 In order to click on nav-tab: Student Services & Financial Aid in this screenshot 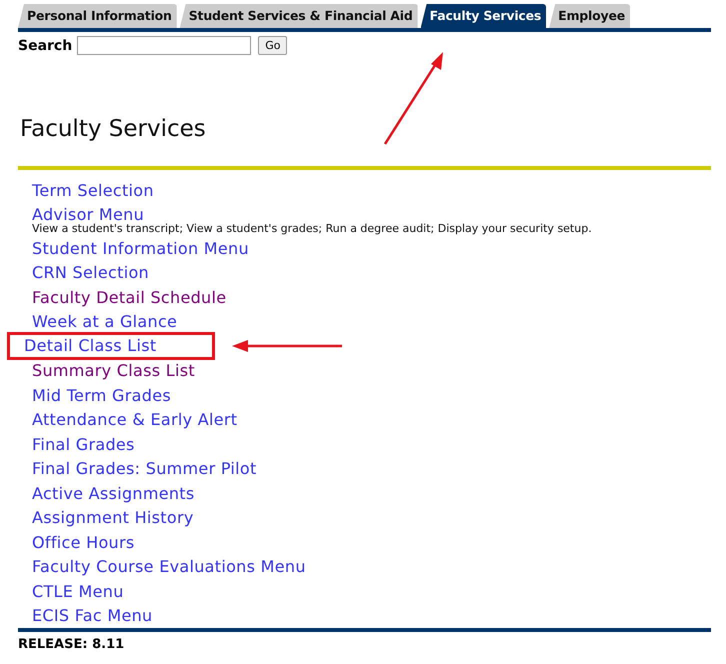, I will do `click(299, 16)`.